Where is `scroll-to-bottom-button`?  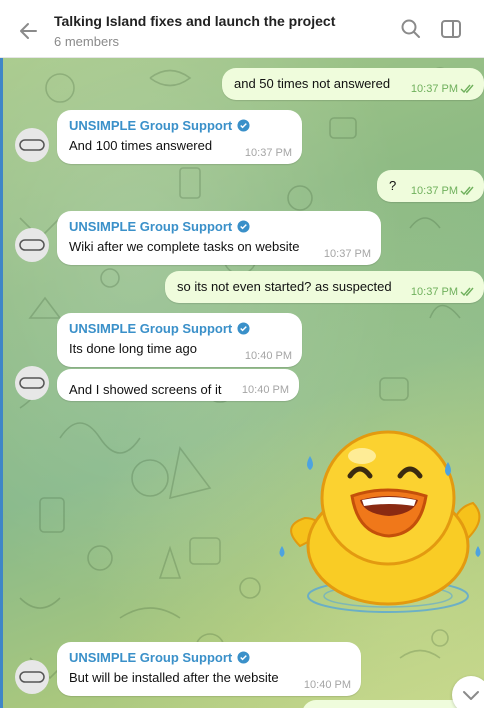
scroll-to-bottom-button is located at coordinates (468, 692).